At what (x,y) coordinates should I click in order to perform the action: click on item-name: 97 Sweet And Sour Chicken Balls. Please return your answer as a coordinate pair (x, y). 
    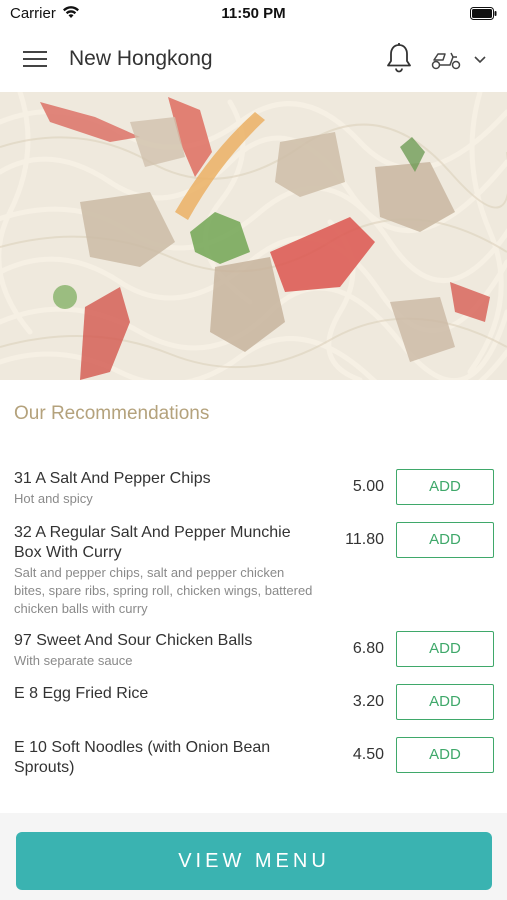
    Looking at the image, I should click on (133, 640).